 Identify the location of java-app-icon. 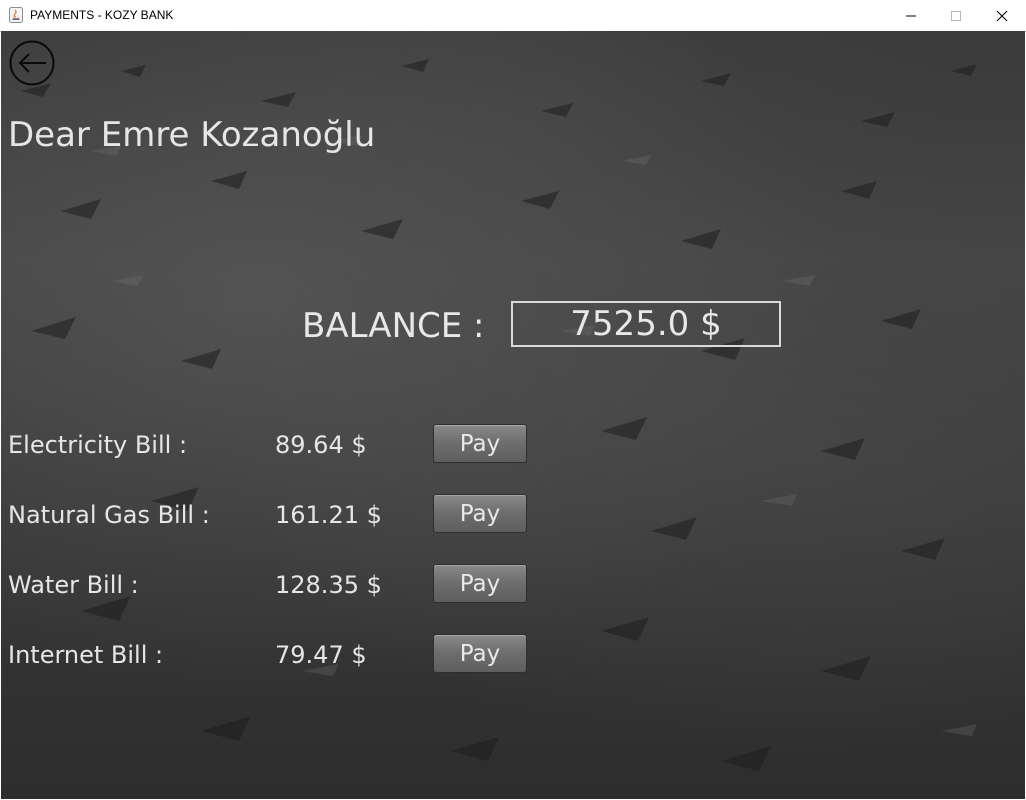
(16, 15).